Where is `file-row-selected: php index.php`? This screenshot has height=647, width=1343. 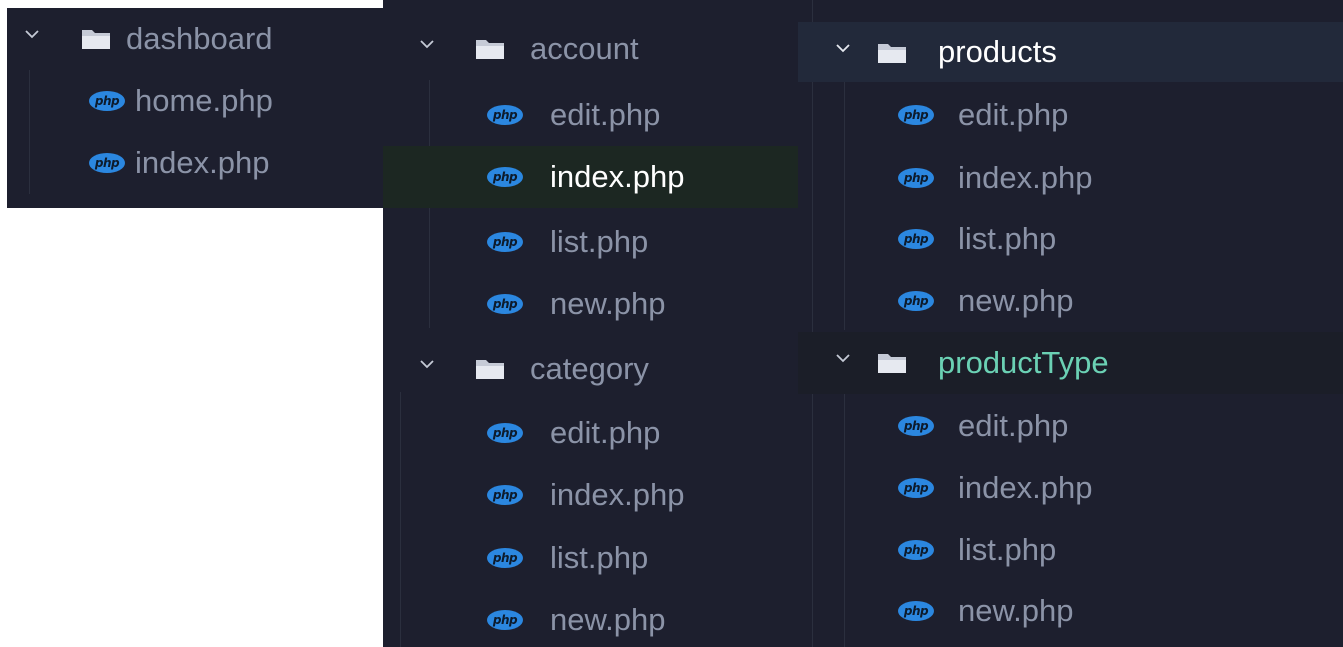 file-row-selected: php index.php is located at coordinates (590, 177).